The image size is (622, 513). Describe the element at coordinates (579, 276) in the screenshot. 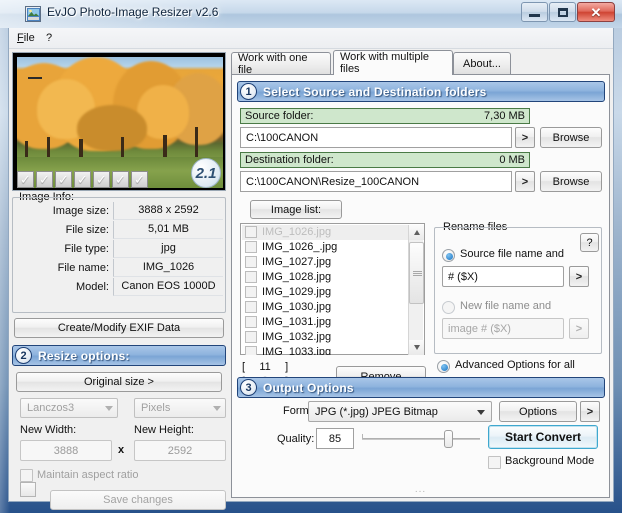

I see `source-pattern-dropdown-button: >` at that location.